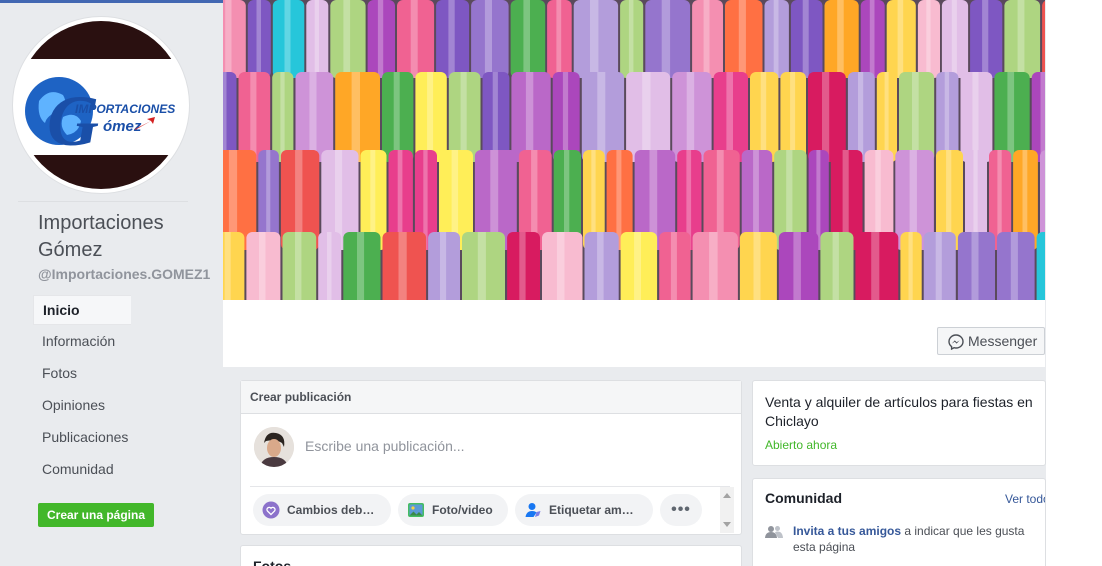 Image resolution: width=1102 pixels, height=566 pixels. I want to click on messenger-button: Messenger, so click(991, 341).